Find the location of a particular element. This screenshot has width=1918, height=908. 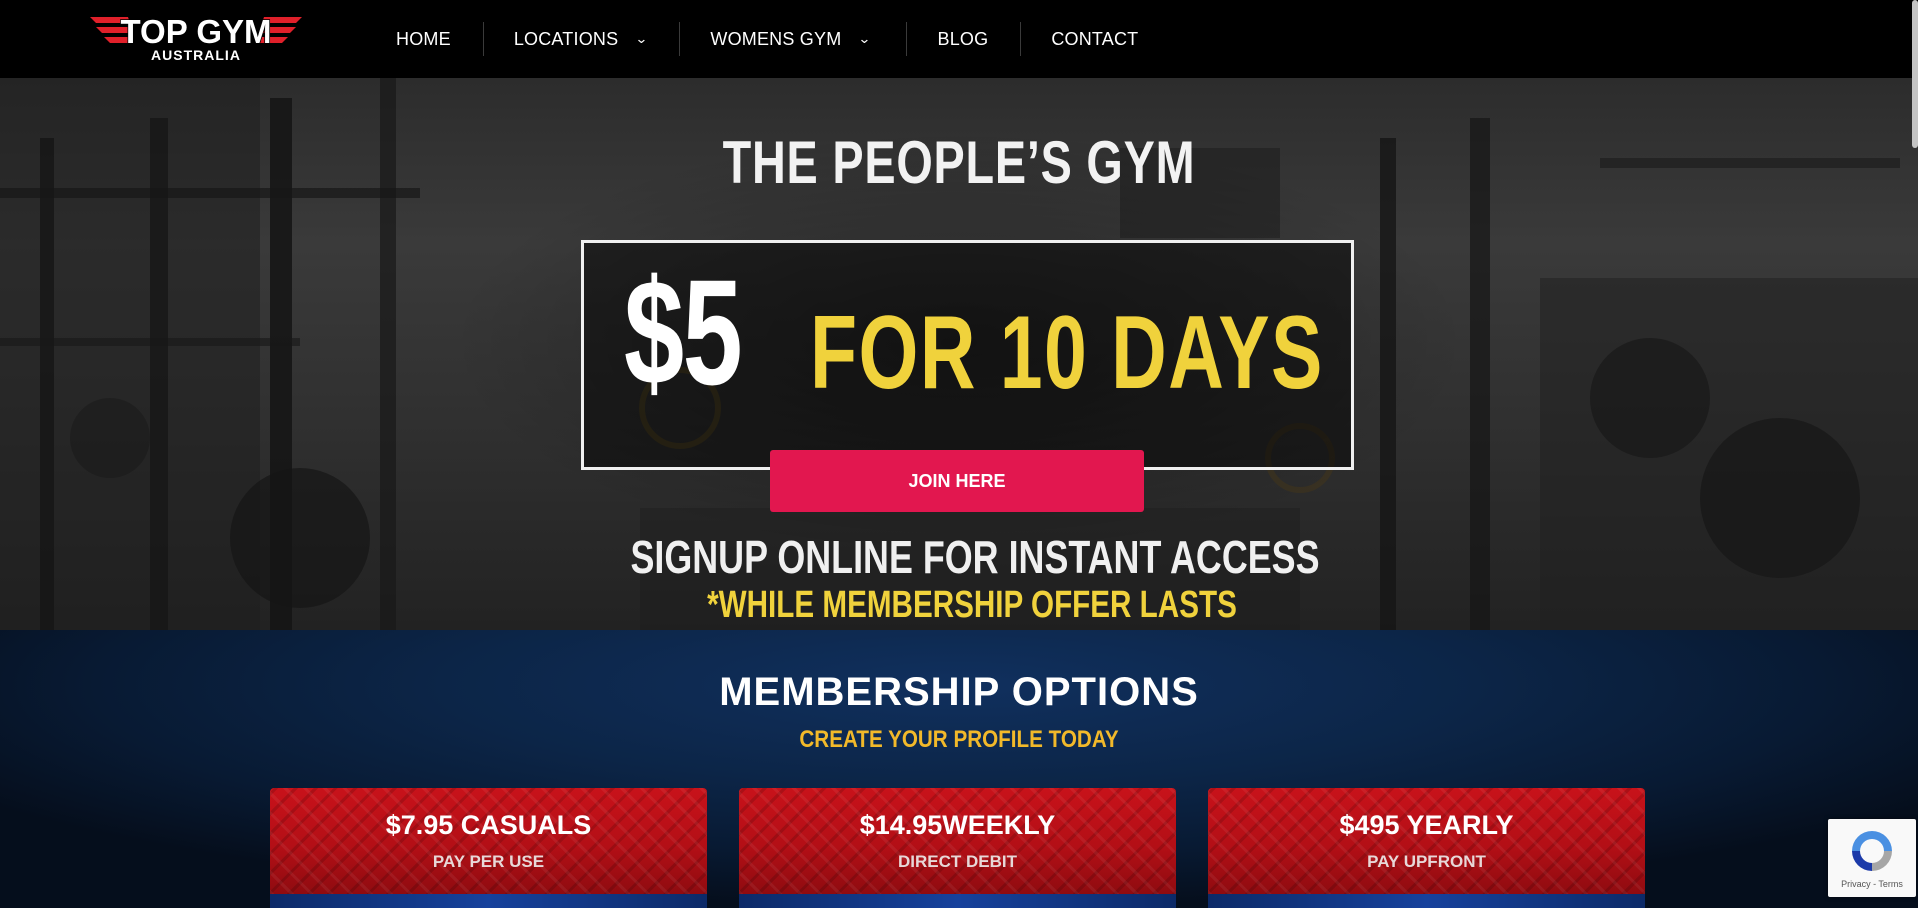

offer-box: $5 FOR 10 DAYS is located at coordinates (967, 355).